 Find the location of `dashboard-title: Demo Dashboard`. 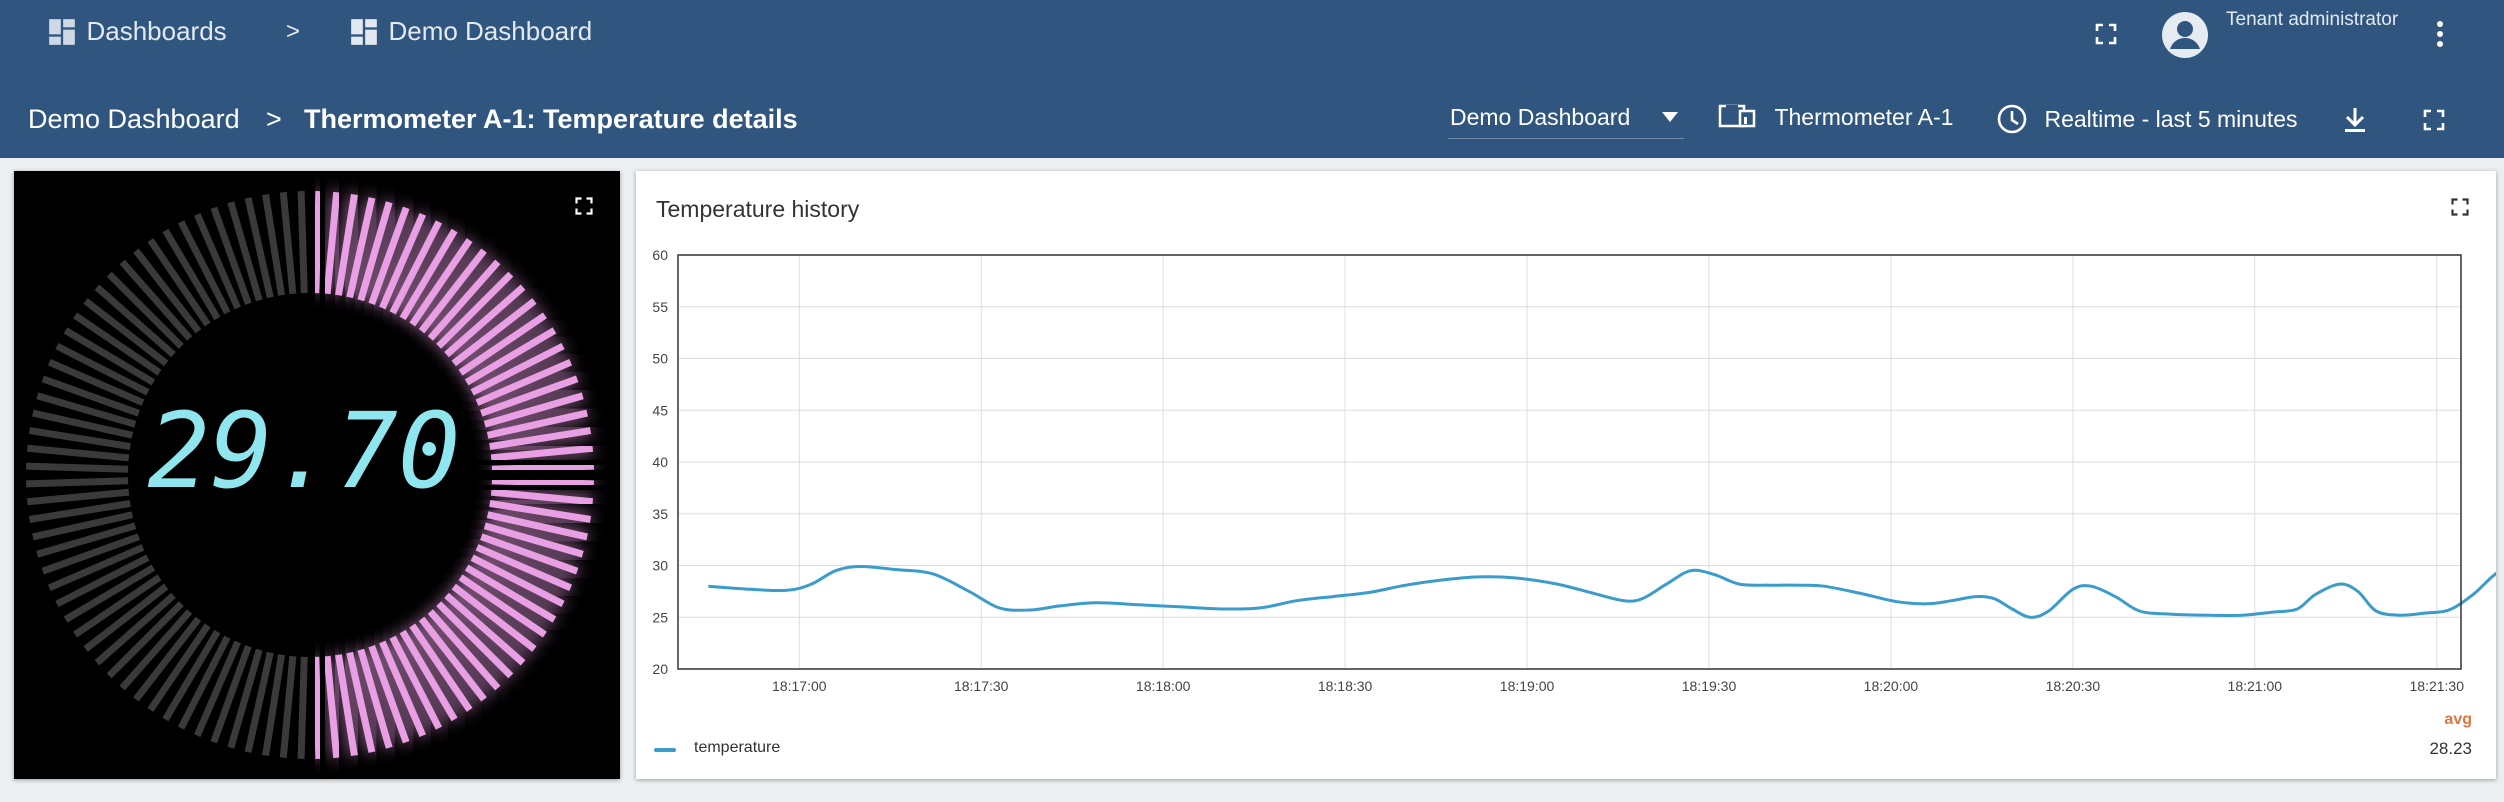

dashboard-title: Demo Dashboard is located at coordinates (134, 119).